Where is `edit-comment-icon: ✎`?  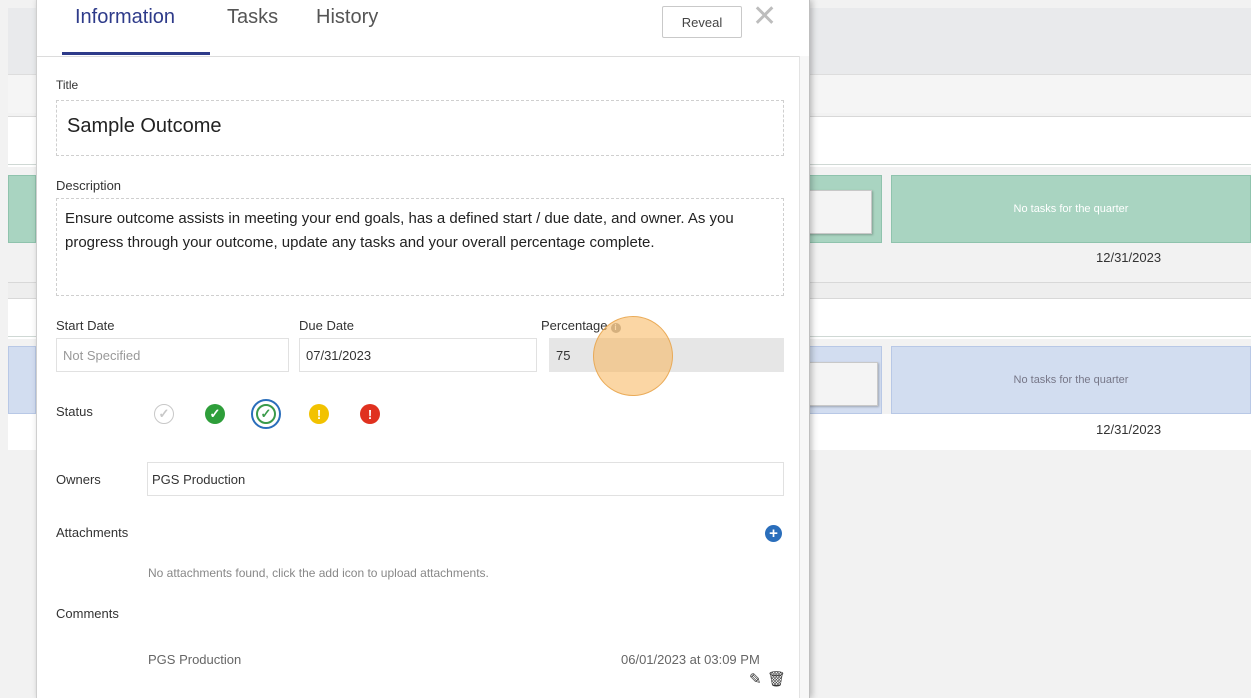 edit-comment-icon: ✎ is located at coordinates (755, 679).